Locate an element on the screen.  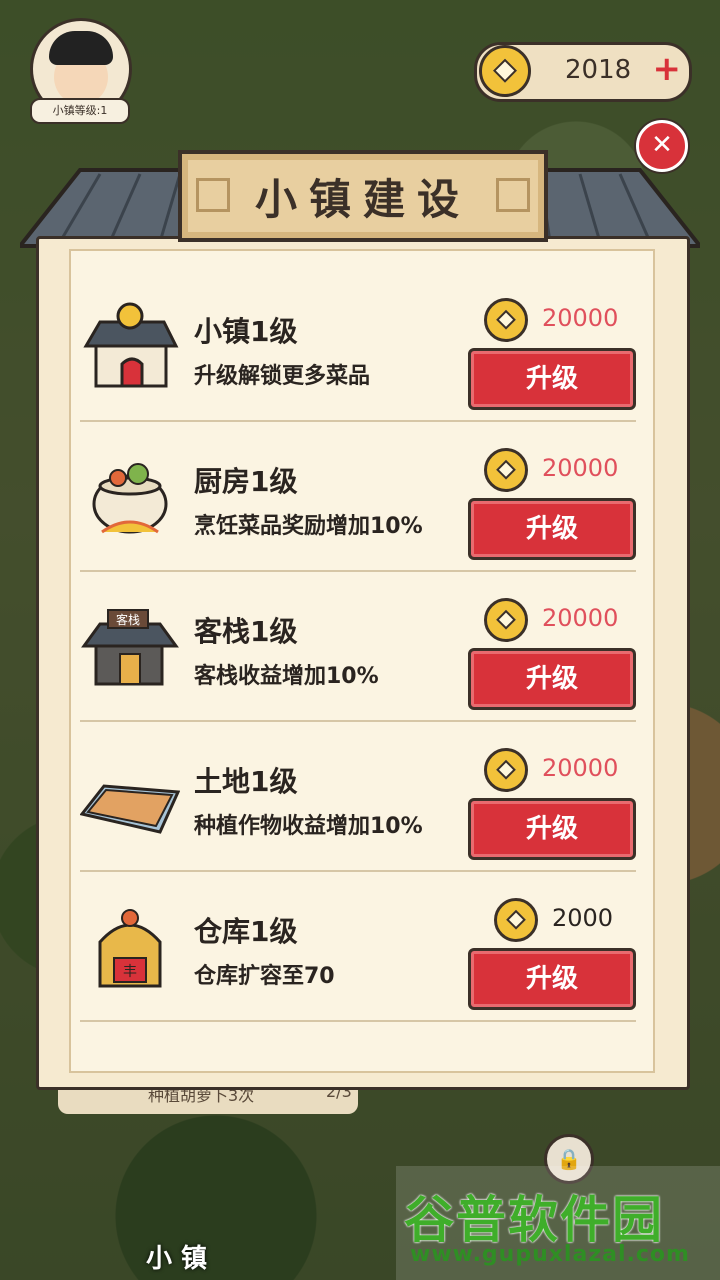
warehouse-sign: 丰 is located at coordinates (130, 972).